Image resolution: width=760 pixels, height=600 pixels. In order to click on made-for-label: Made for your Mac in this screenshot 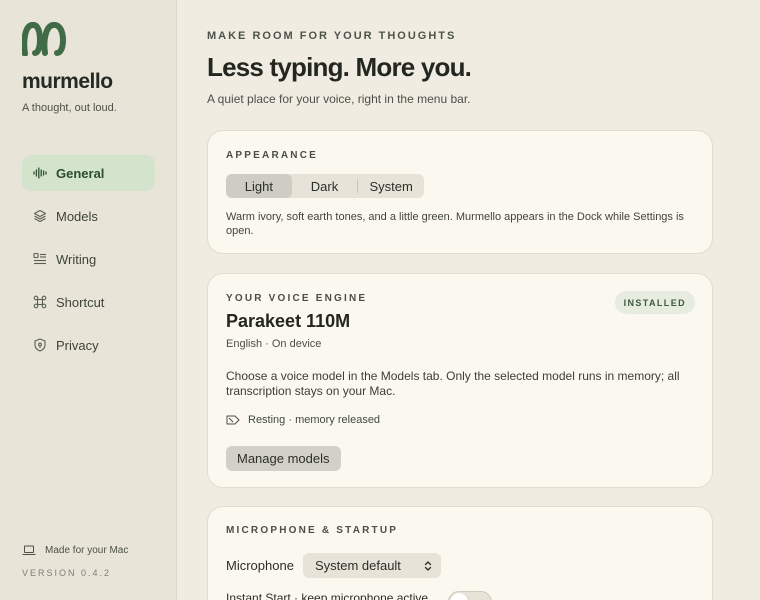, I will do `click(87, 550)`.